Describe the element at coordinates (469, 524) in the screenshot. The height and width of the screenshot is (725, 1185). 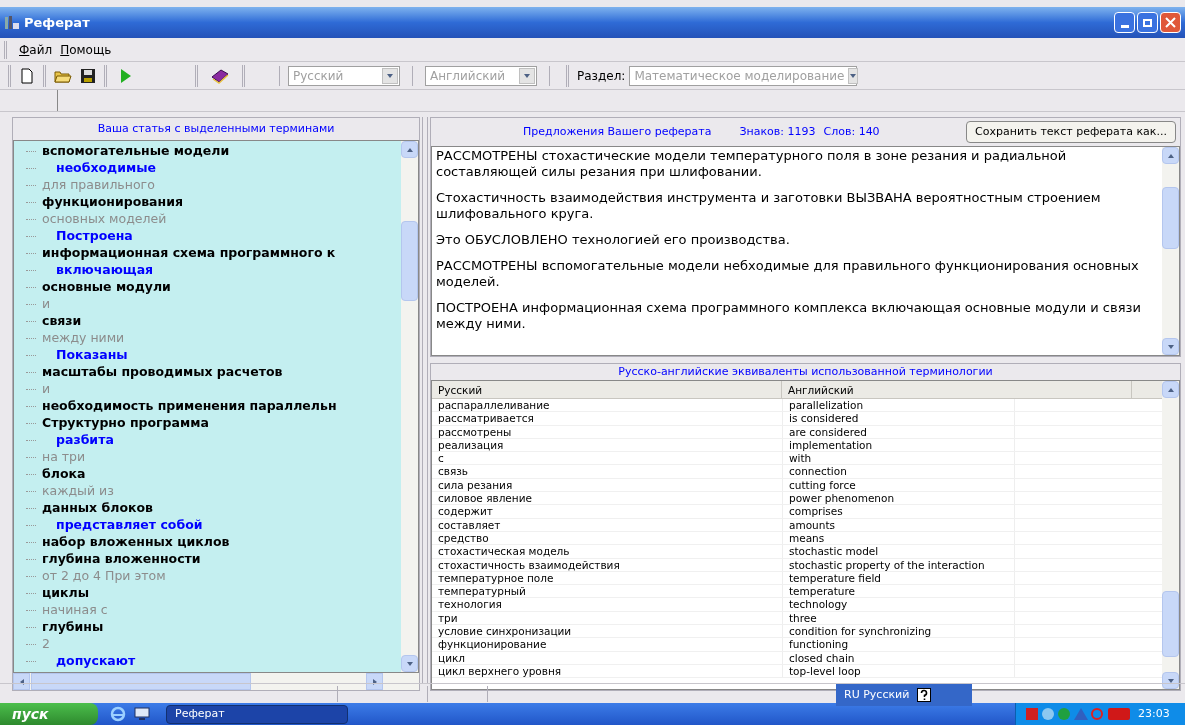
I see `table-cell-text: составляет` at that location.